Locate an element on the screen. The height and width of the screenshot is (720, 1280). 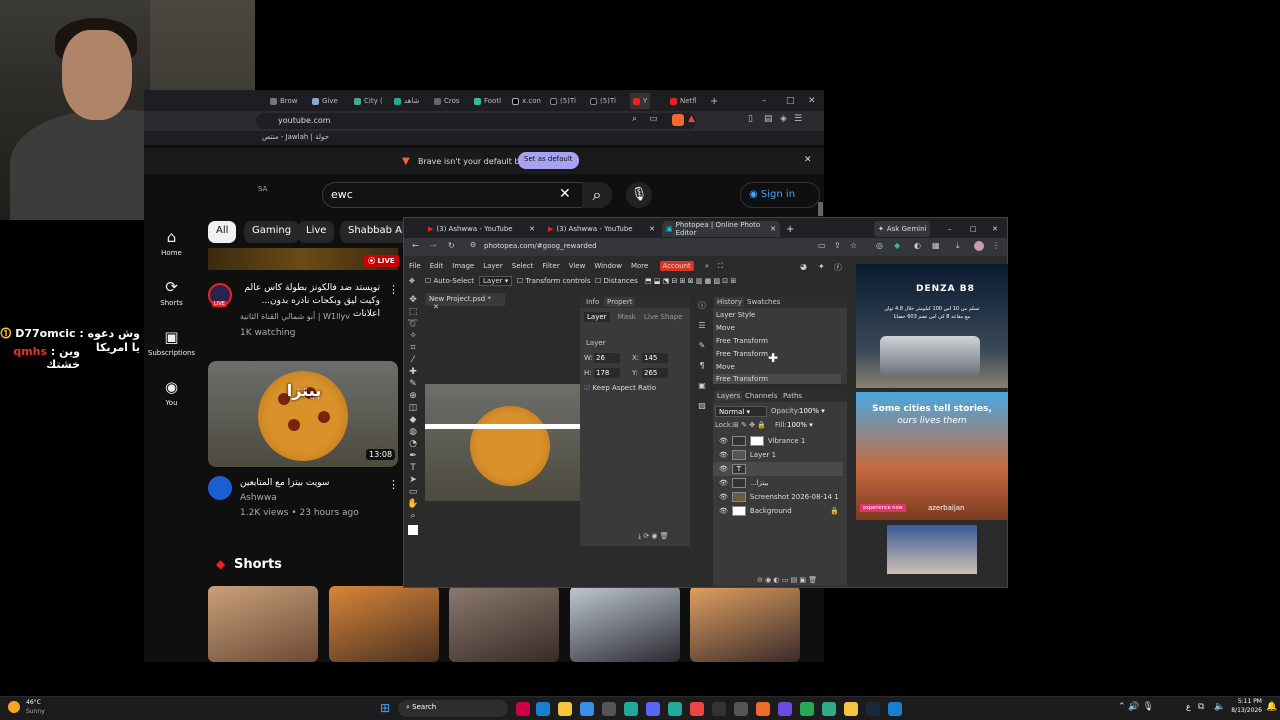
info-icon: ⓘ is located at coordinates (702, 306).